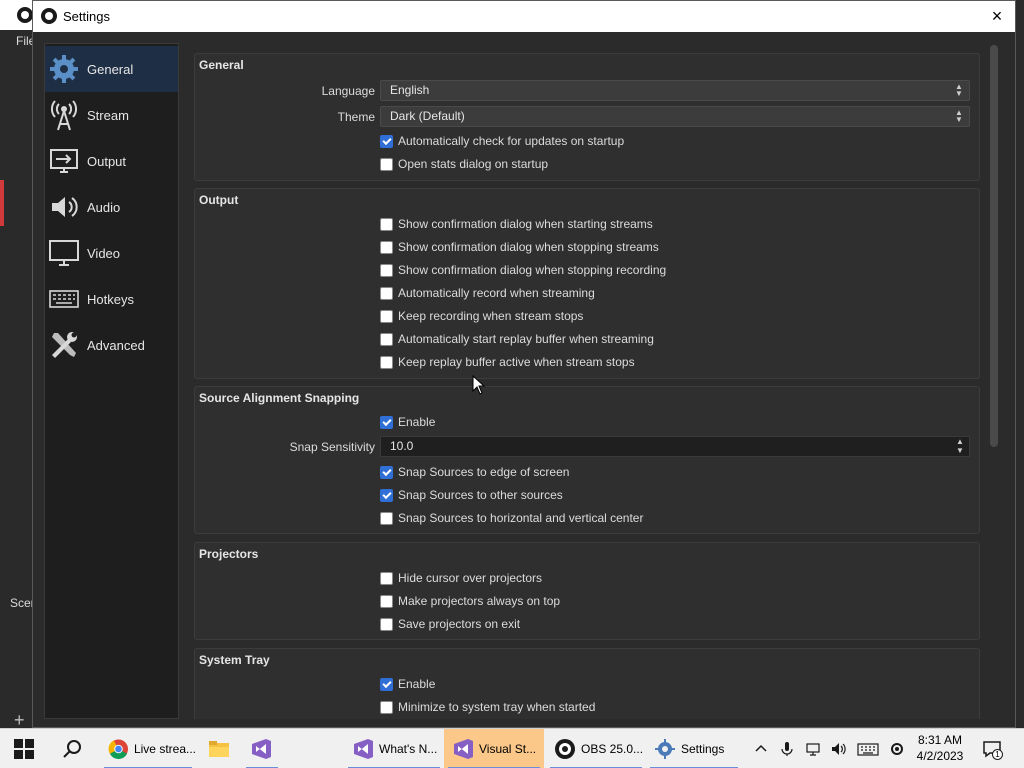 The image size is (1024, 768). What do you see at coordinates (994, 246) in the screenshot?
I see `scrollbar-thumb` at bounding box center [994, 246].